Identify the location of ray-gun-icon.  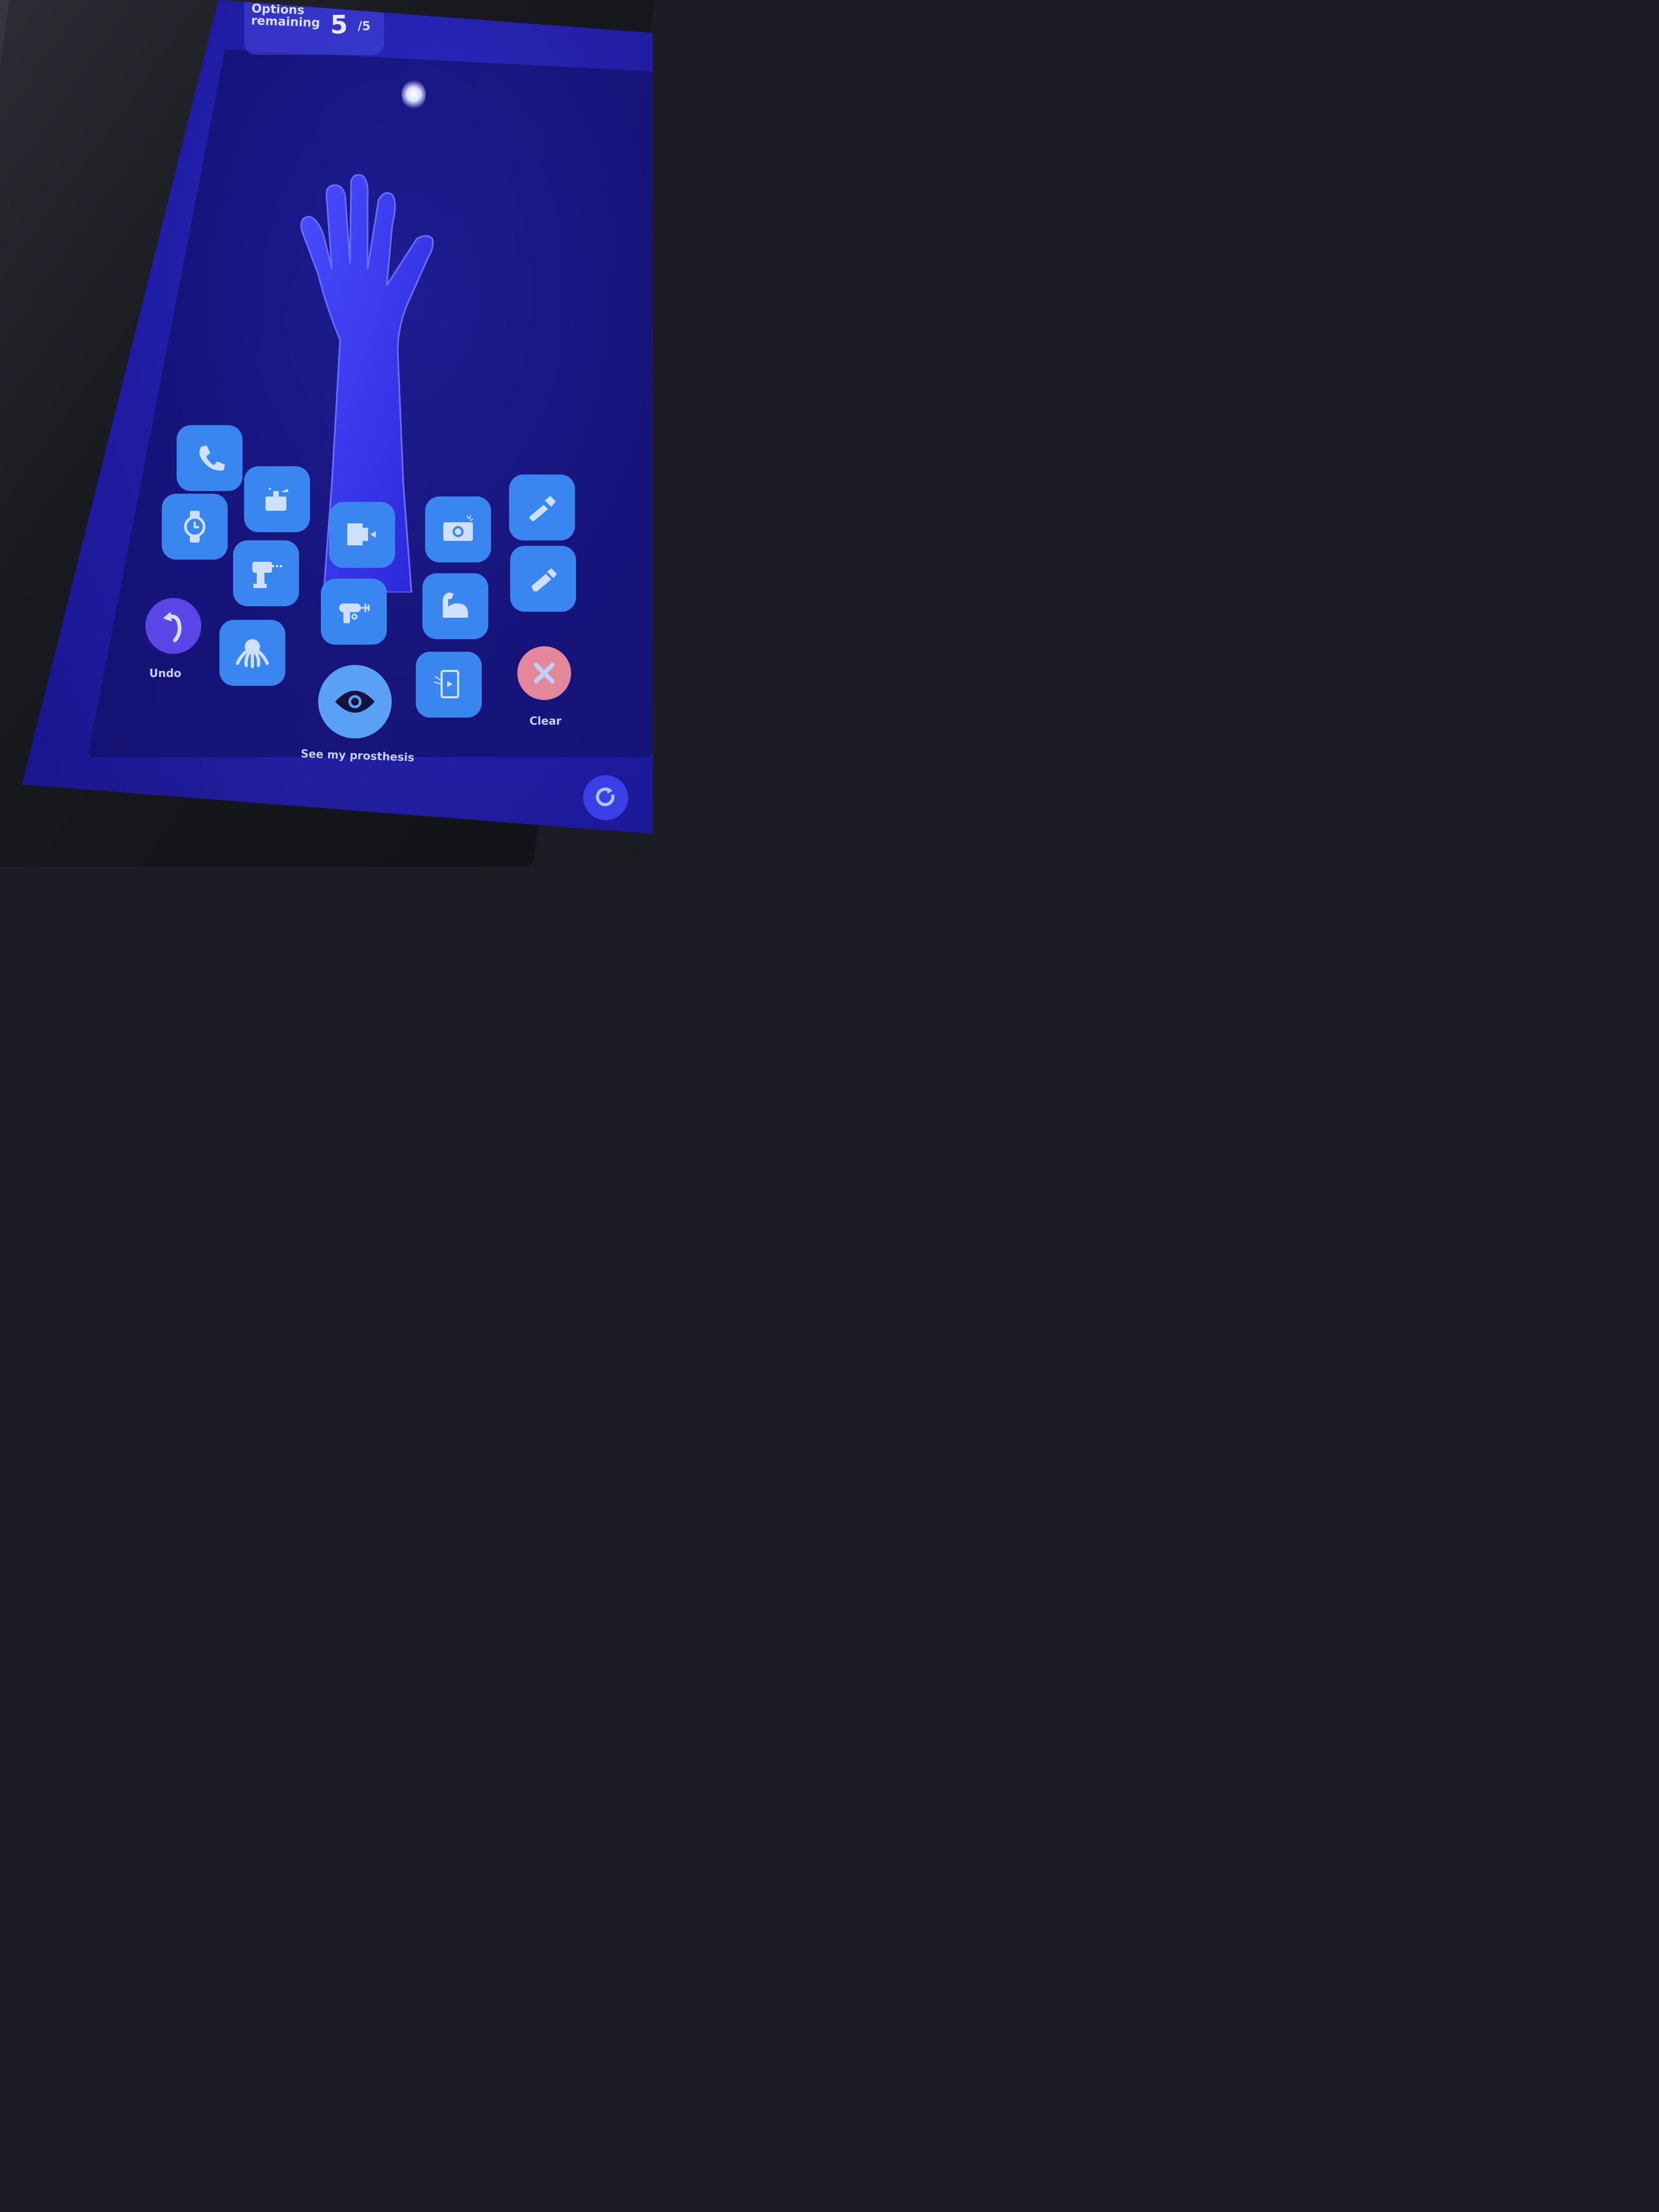
(355, 613).